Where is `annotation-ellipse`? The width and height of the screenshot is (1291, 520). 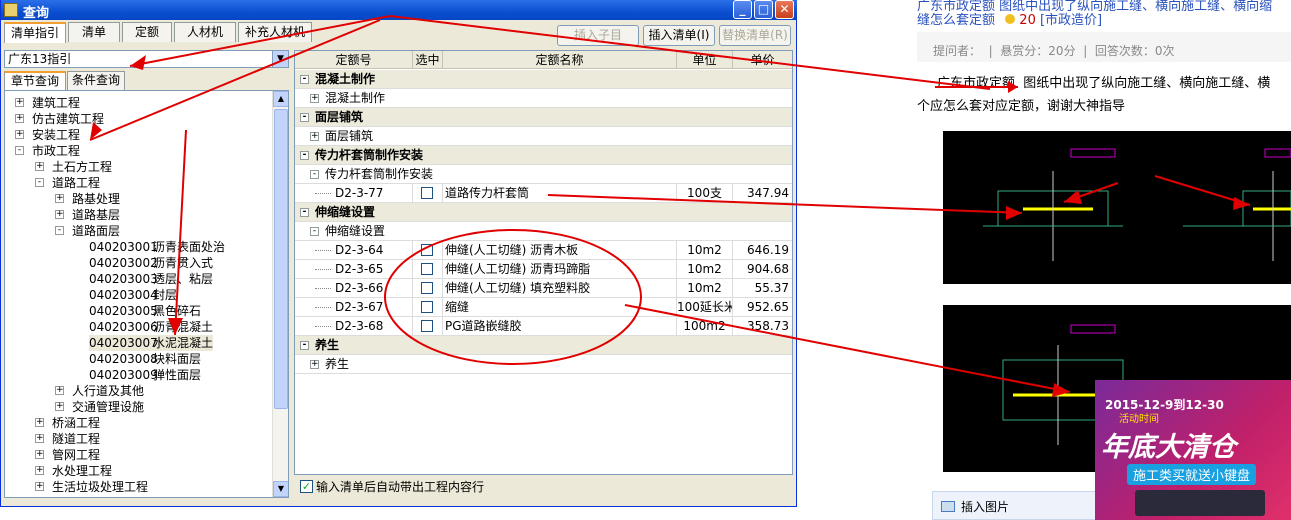 annotation-ellipse is located at coordinates (513, 297).